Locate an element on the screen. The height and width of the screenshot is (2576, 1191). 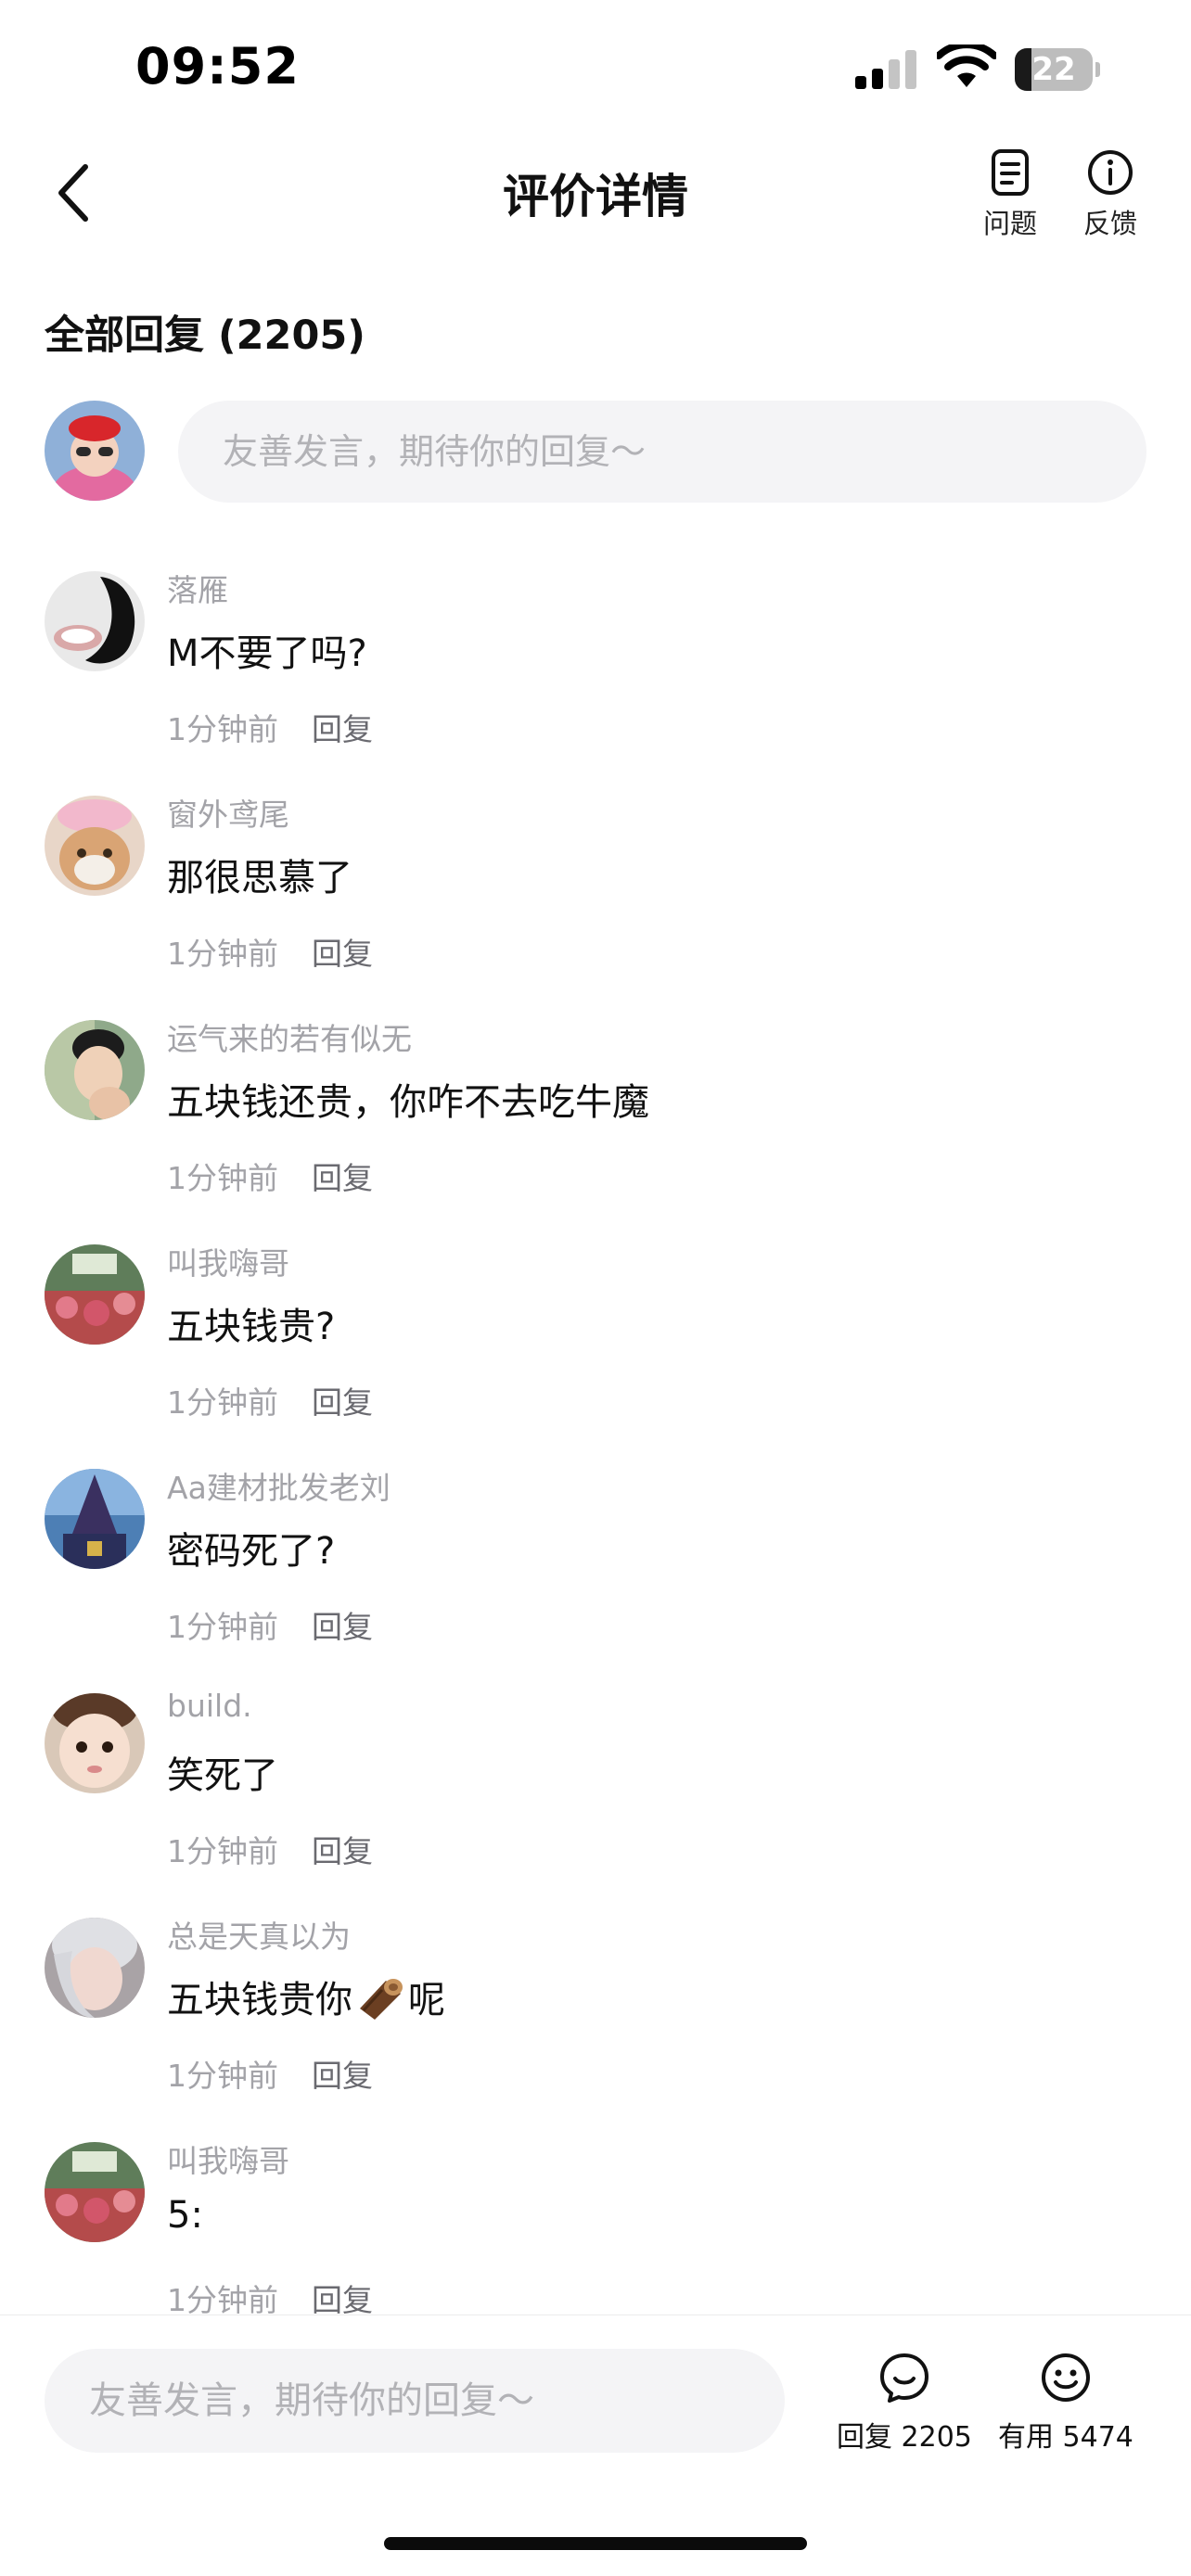
reply-count-button: 回复 2205 is located at coordinates (905, 2403).